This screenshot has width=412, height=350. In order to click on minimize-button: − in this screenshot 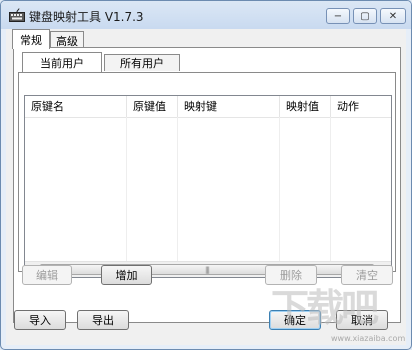, I will do `click(338, 16)`.